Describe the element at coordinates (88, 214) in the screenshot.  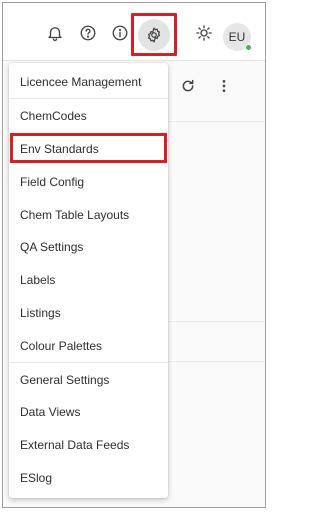
I see `menu-item-chem-table-layouts: Chem Table Layouts` at that location.